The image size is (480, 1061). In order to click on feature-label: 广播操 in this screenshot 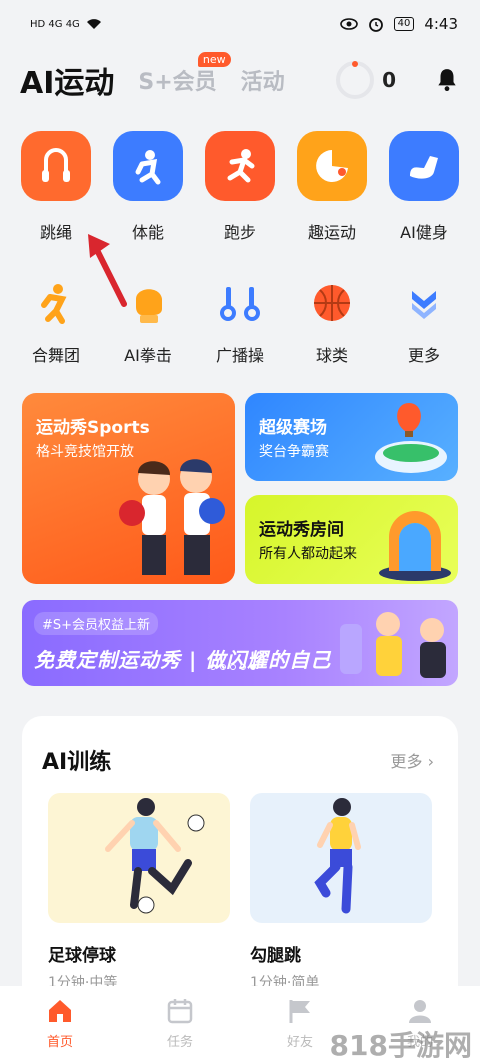, I will do `click(239, 355)`.